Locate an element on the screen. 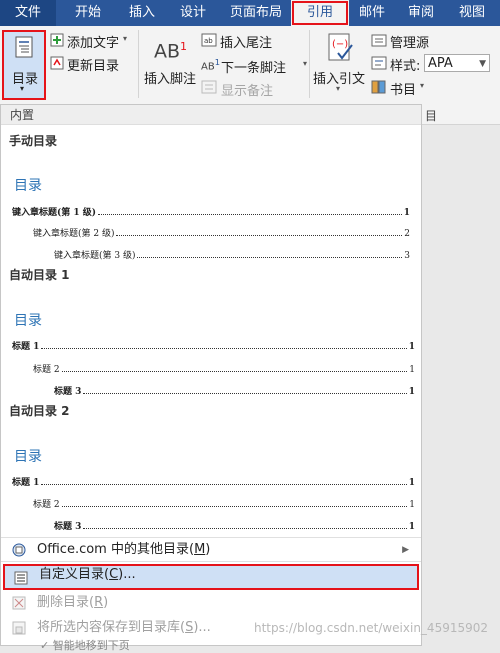  chevron-down-icon: ▼ is located at coordinates (482, 64).